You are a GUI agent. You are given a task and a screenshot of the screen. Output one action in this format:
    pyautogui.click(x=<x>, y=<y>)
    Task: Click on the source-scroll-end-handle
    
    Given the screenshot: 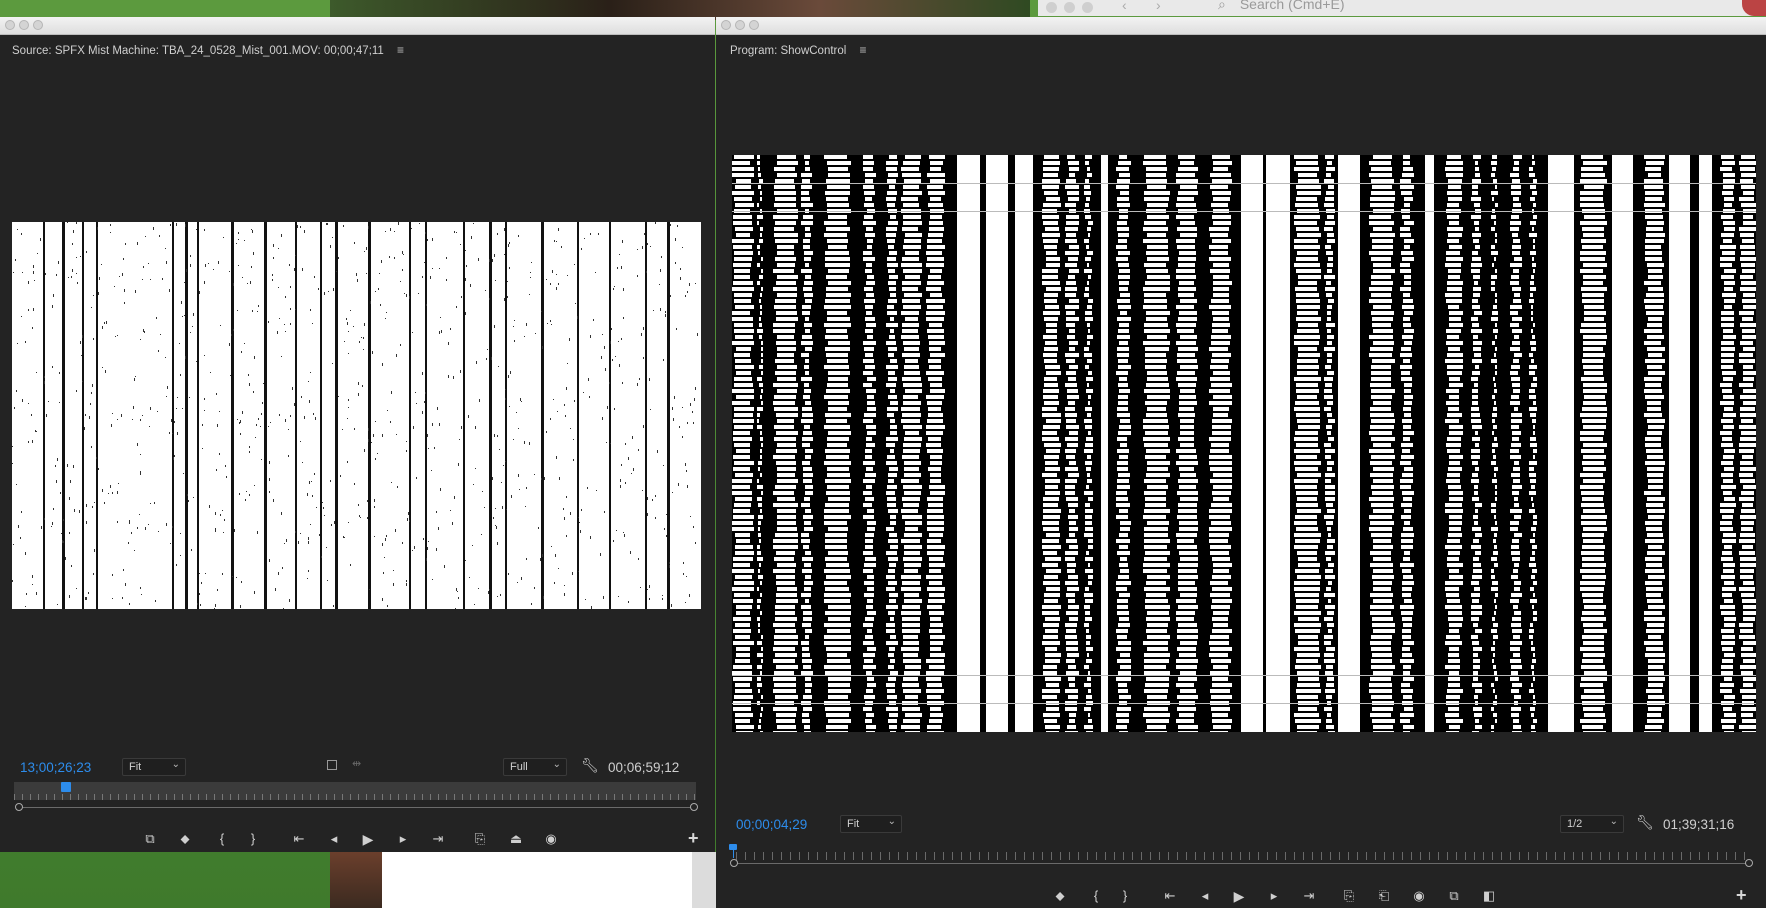 What is the action you would take?
    pyautogui.click(x=694, y=807)
    